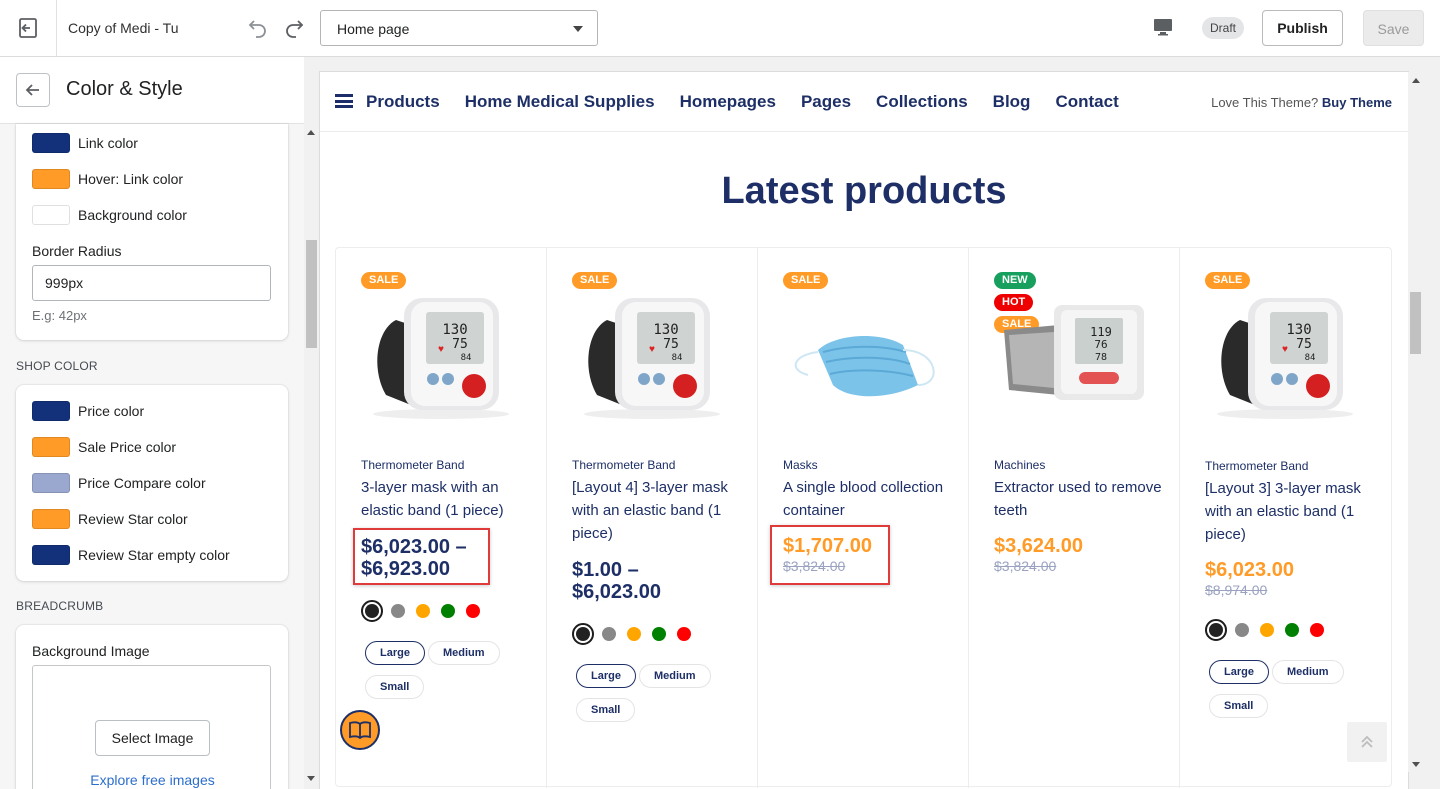 The image size is (1440, 789). Describe the element at coordinates (1236, 590) in the screenshot. I see `compare-price: $8,974.00` at that location.